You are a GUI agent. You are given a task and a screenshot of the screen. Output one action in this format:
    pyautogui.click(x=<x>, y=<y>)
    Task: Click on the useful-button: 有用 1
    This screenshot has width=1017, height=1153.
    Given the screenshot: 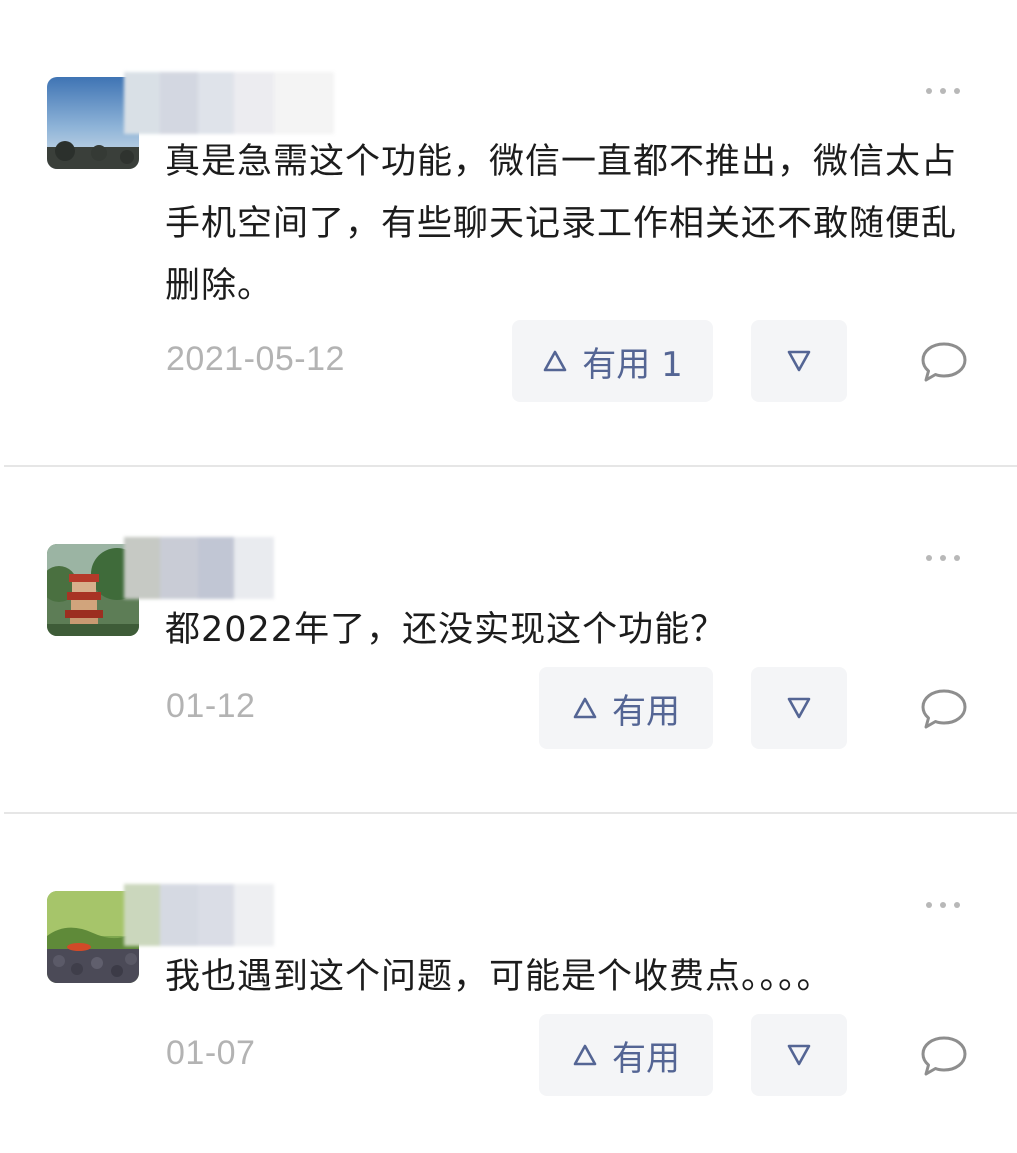 What is the action you would take?
    pyautogui.click(x=612, y=361)
    